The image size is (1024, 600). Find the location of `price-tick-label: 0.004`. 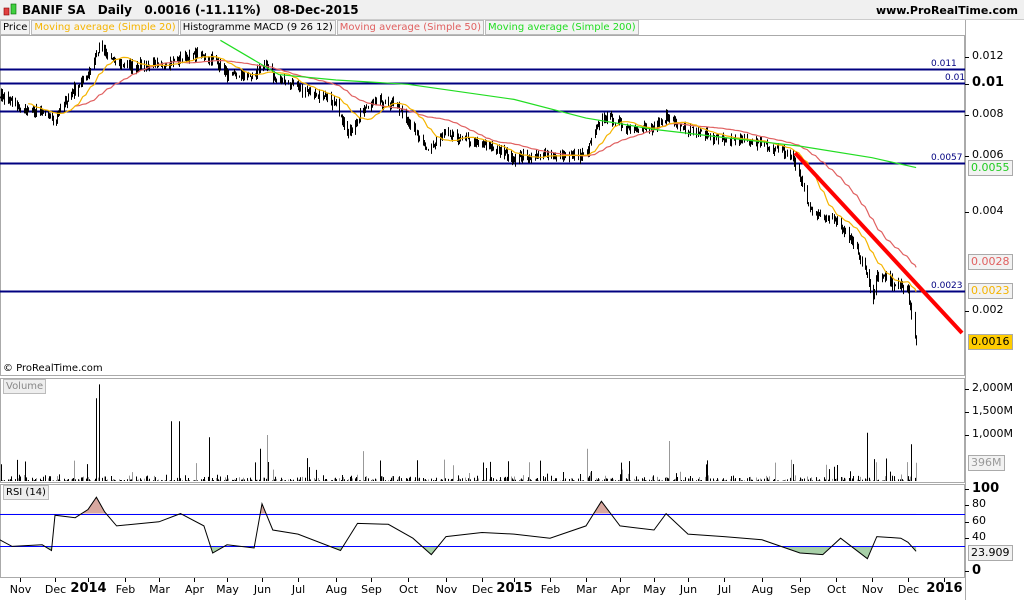

price-tick-label: 0.004 is located at coordinates (988, 210).